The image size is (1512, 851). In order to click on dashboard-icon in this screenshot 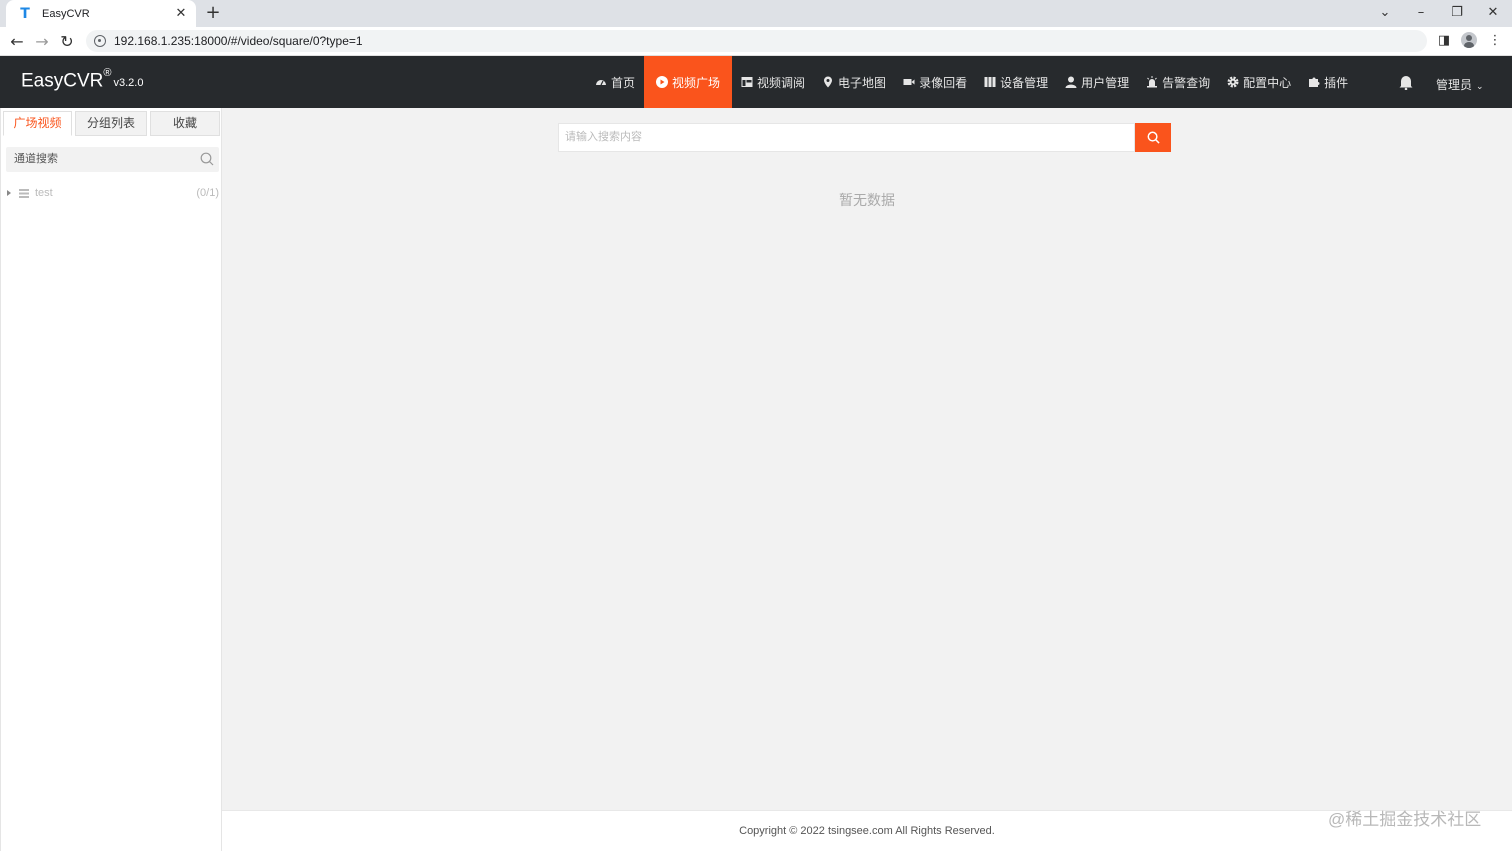, I will do `click(601, 83)`.